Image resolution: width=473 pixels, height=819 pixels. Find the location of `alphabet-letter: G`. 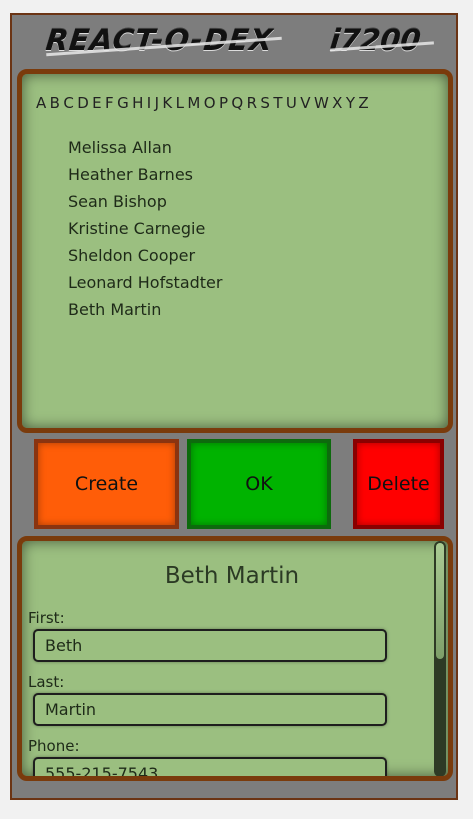

alphabet-letter: G is located at coordinates (123, 103).